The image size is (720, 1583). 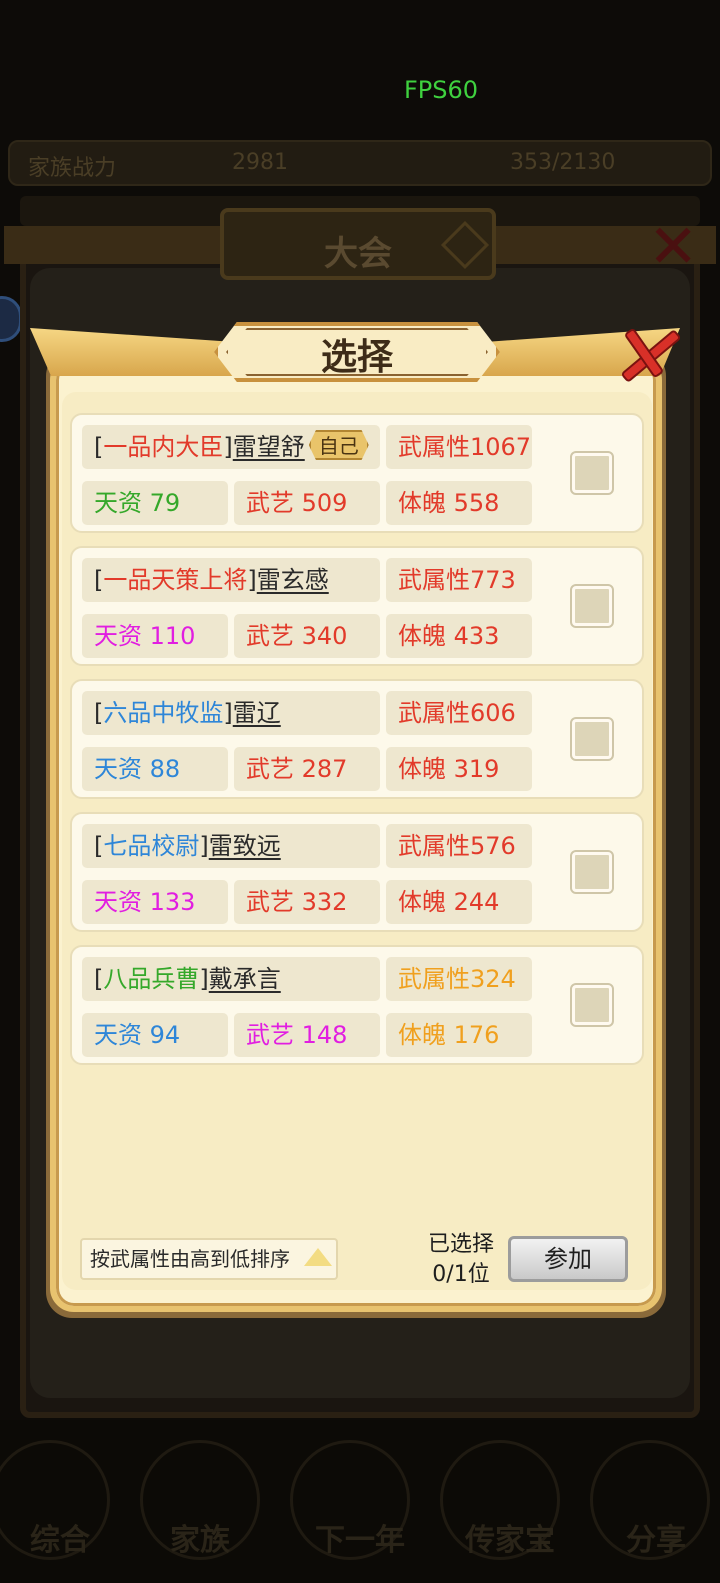 I want to click on outer-close-icon: ✕, so click(x=673, y=247).